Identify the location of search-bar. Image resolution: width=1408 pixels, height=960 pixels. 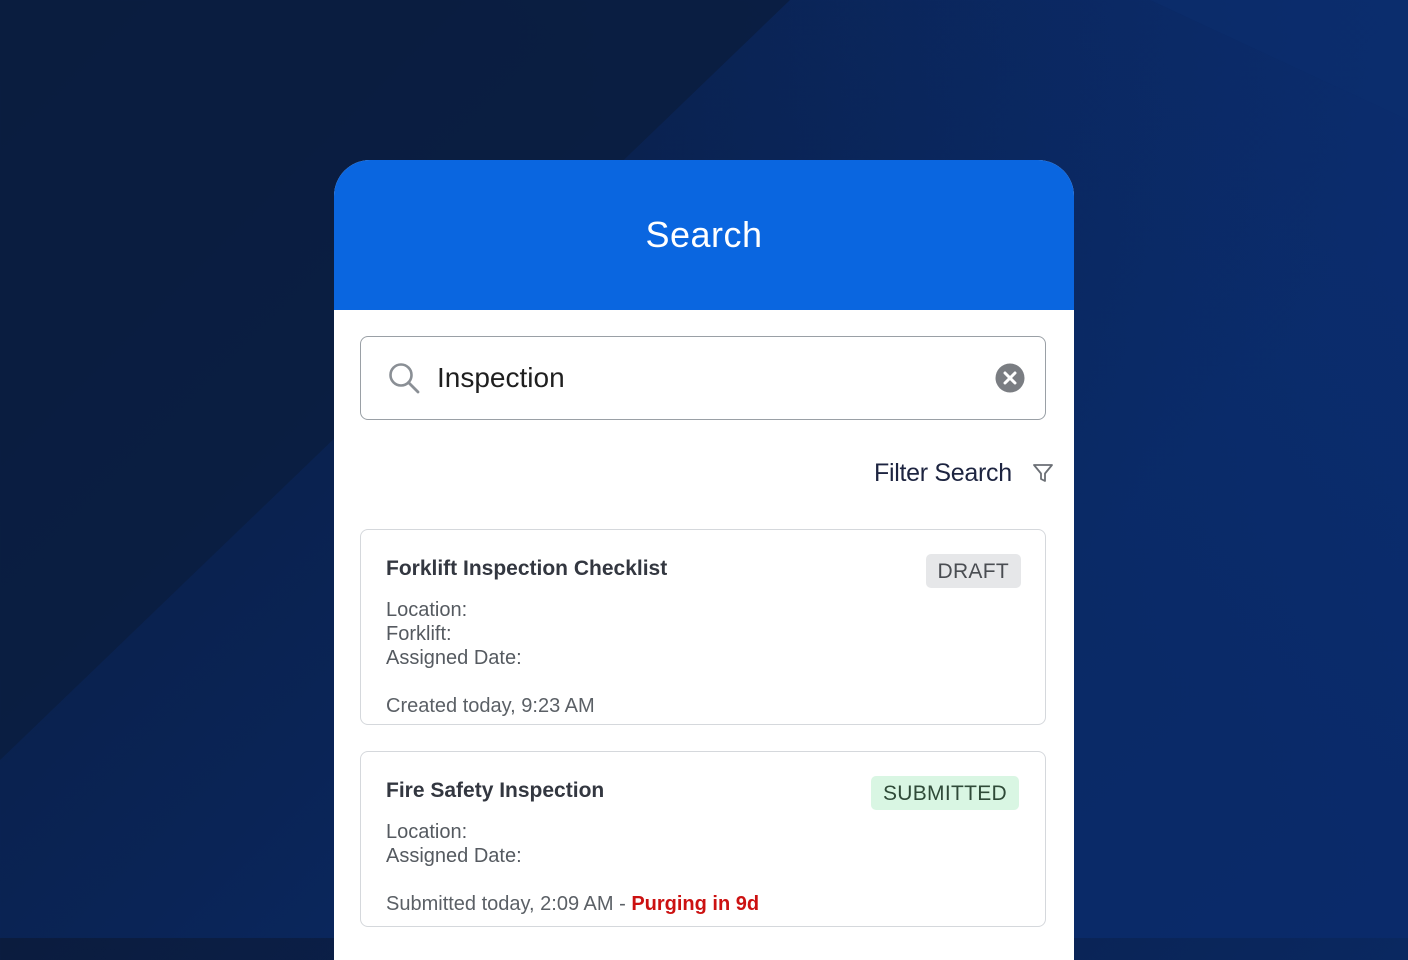
(703, 378).